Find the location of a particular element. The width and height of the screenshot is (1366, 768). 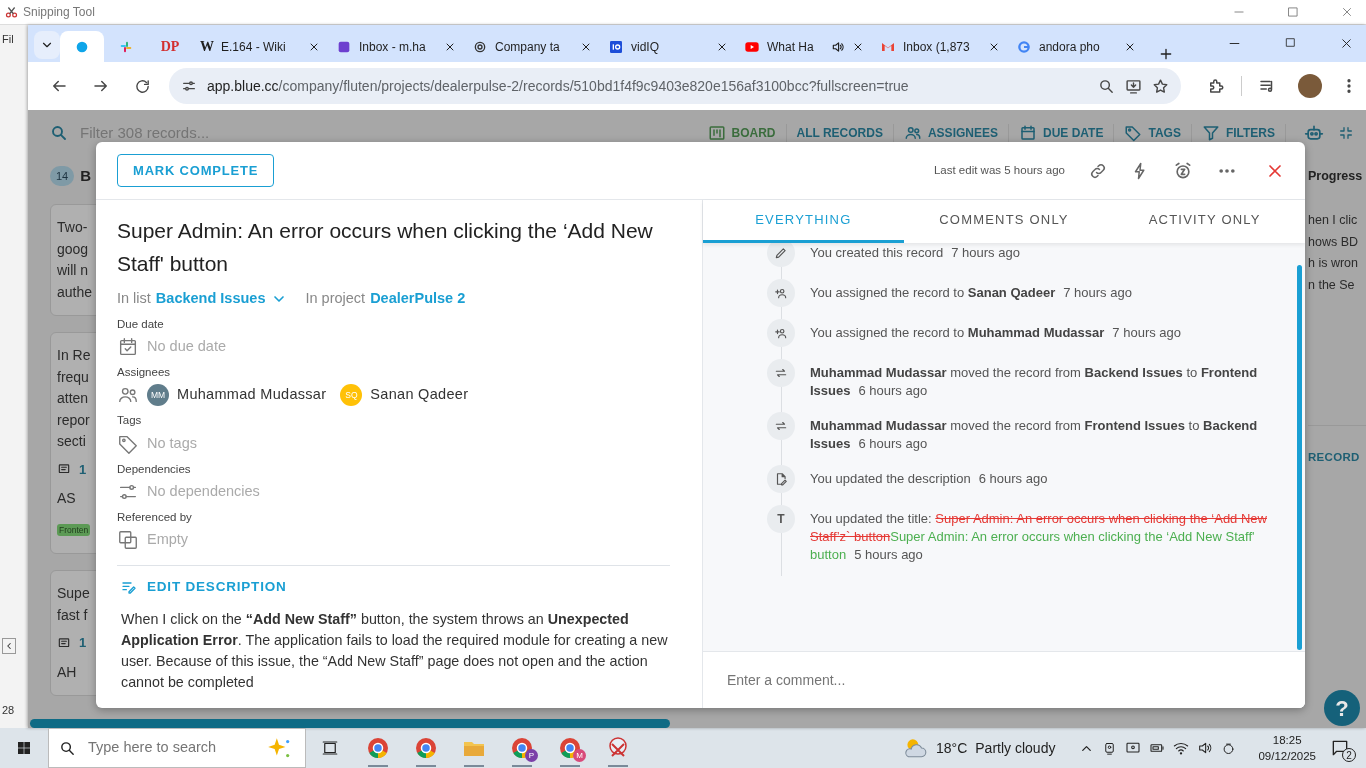

activity-text: You assigned the record to Sanan Qadeer 7 hours ago is located at coordinates (971, 293).